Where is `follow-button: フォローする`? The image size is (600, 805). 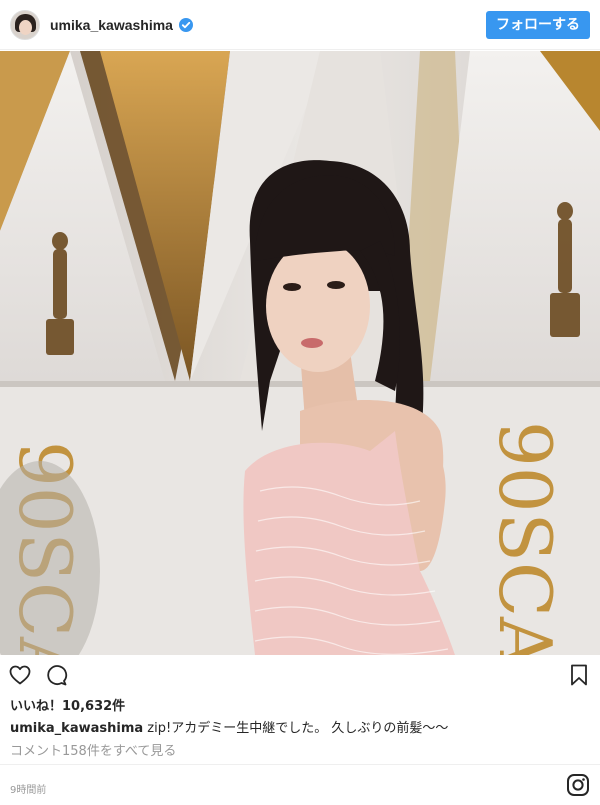 follow-button: フォローする is located at coordinates (538, 25).